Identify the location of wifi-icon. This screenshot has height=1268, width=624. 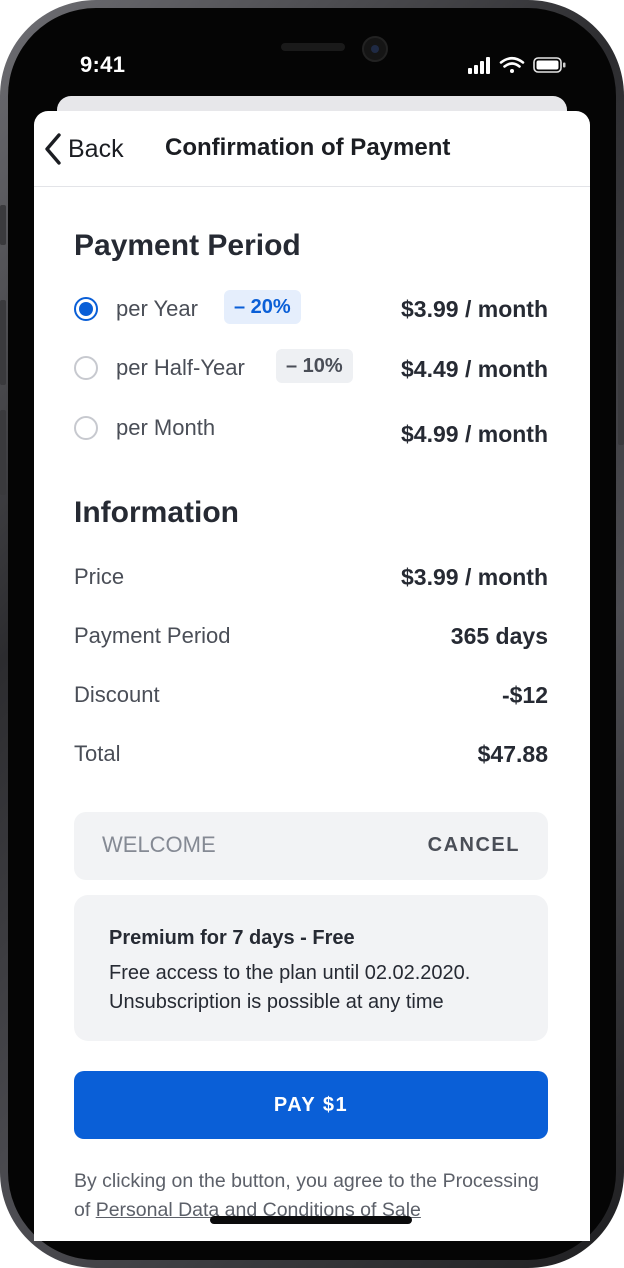
(512, 64).